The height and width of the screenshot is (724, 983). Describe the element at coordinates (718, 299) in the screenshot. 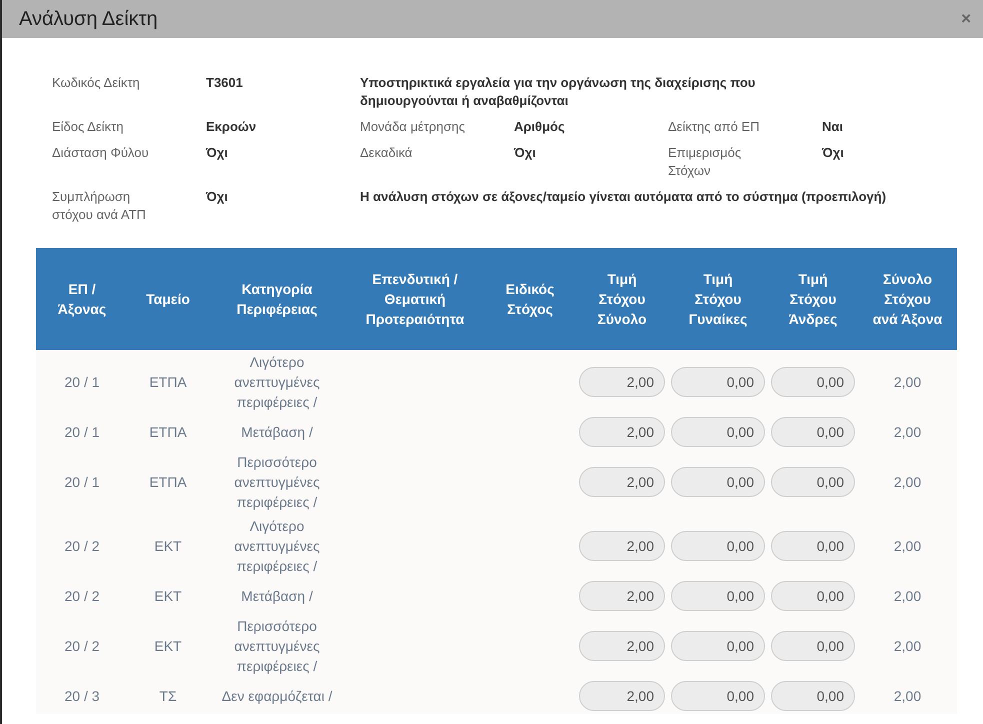

I see `column-header: Τιμή Στόχου Γυναίκες` at that location.